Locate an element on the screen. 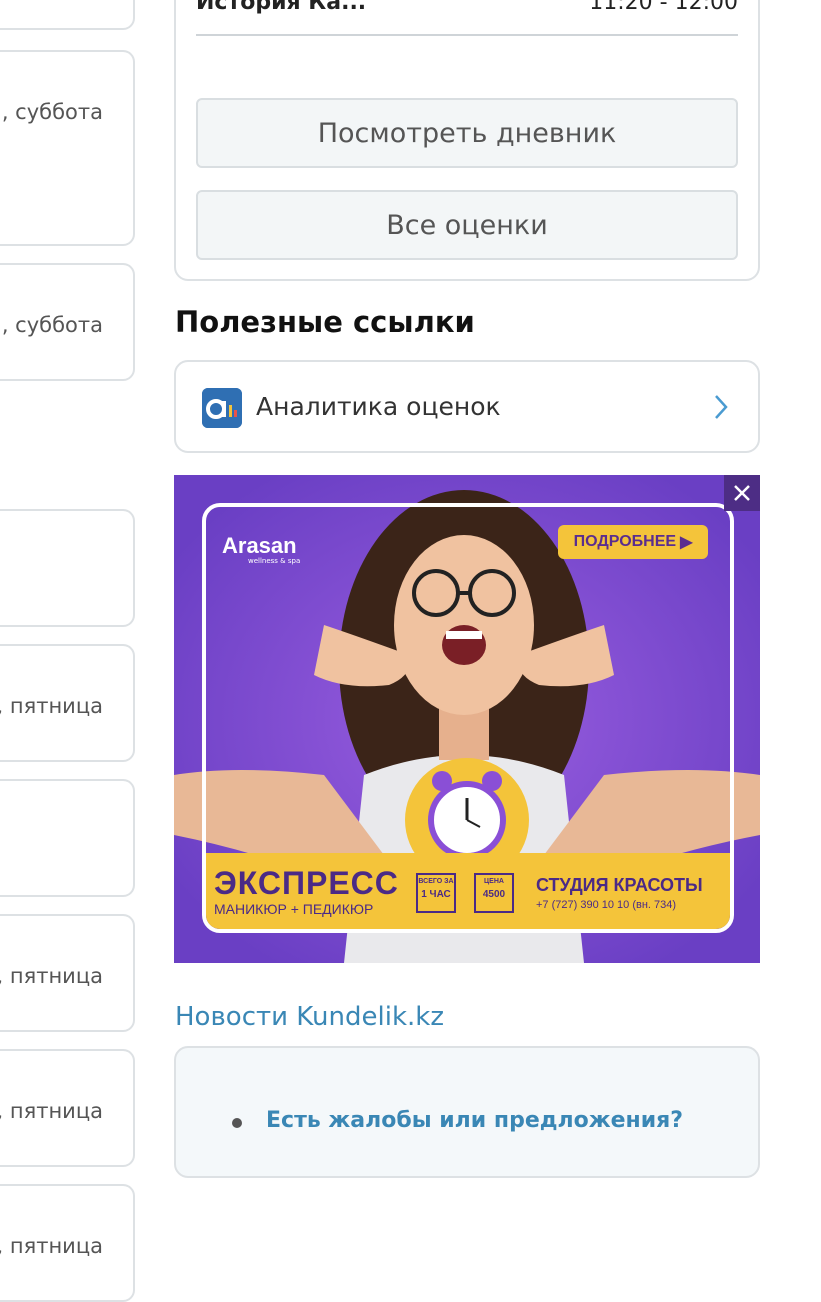 This screenshot has width=821, height=1302. left-card-5: , пятница is located at coordinates (67, 703).